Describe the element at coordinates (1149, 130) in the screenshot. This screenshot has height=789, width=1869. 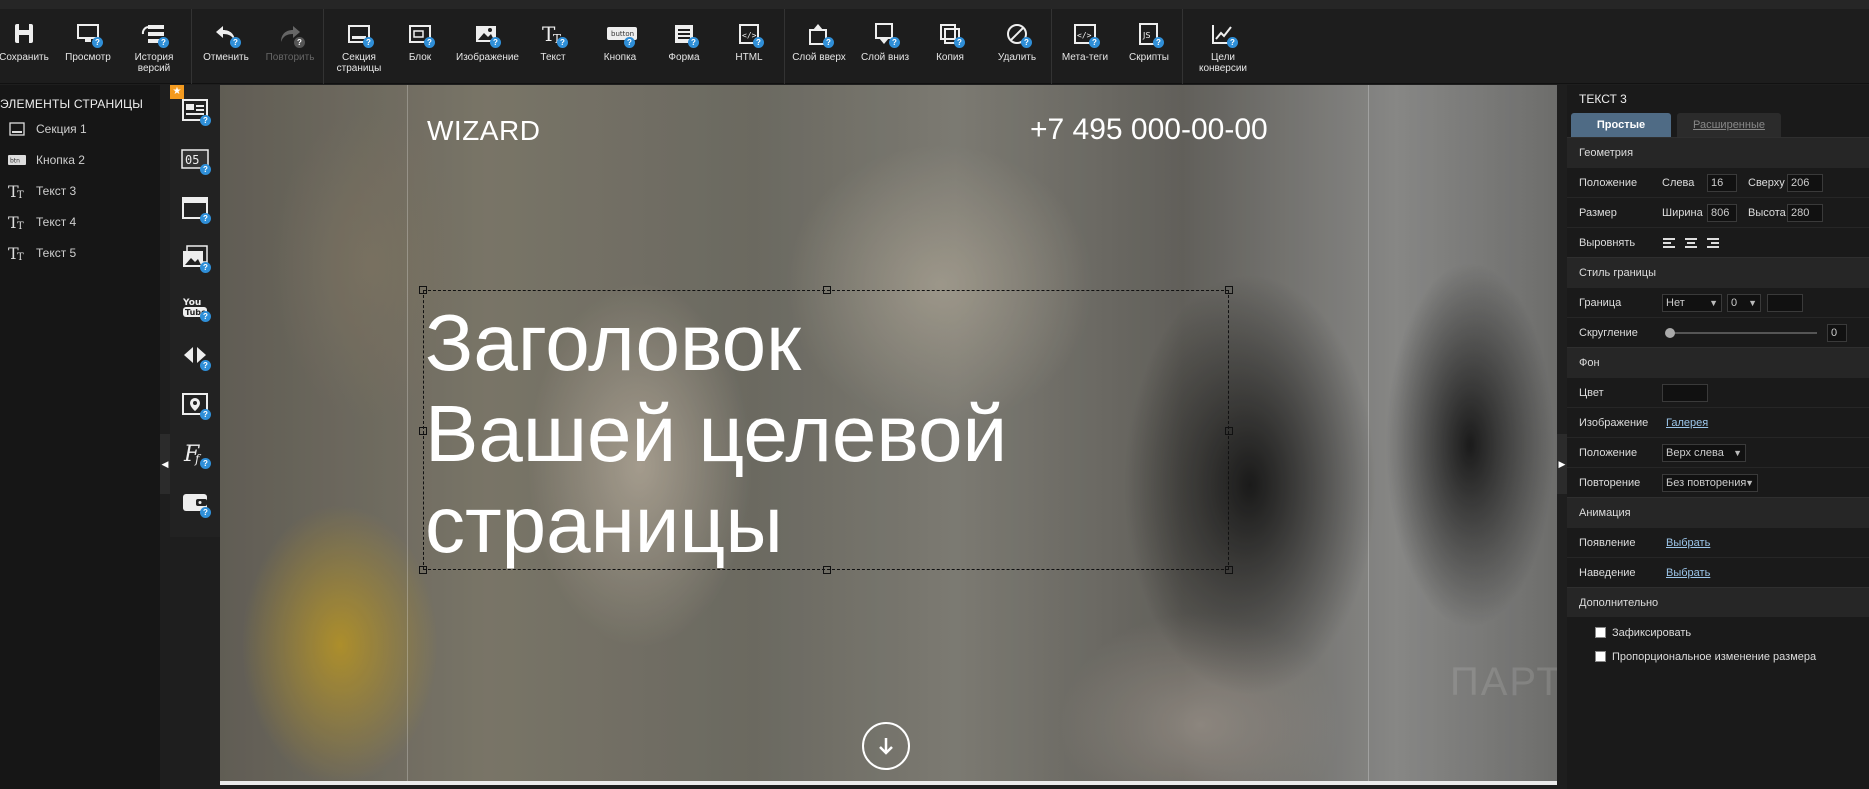
I see `phone-number-text: +7 495 000-00-00` at that location.